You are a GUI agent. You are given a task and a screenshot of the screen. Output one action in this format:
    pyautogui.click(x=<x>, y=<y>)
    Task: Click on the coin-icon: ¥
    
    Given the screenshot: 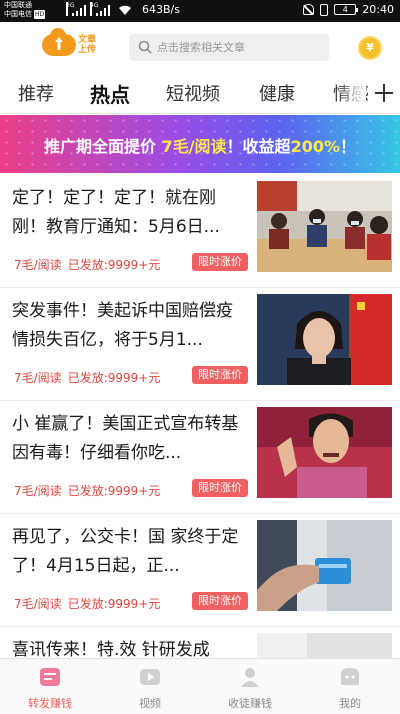 What is the action you would take?
    pyautogui.click(x=370, y=48)
    